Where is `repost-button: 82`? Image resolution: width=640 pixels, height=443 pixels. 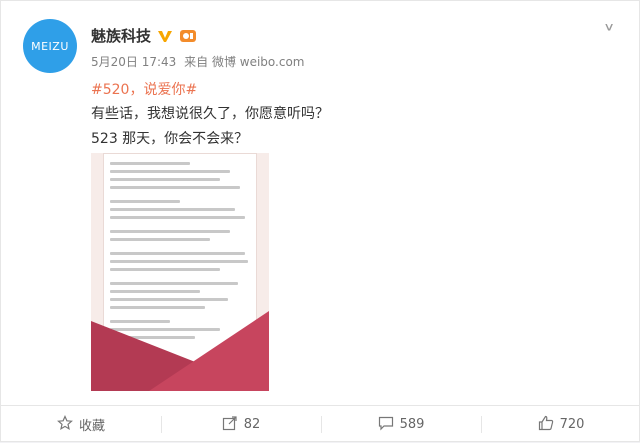 repost-button: 82 is located at coordinates (241, 424).